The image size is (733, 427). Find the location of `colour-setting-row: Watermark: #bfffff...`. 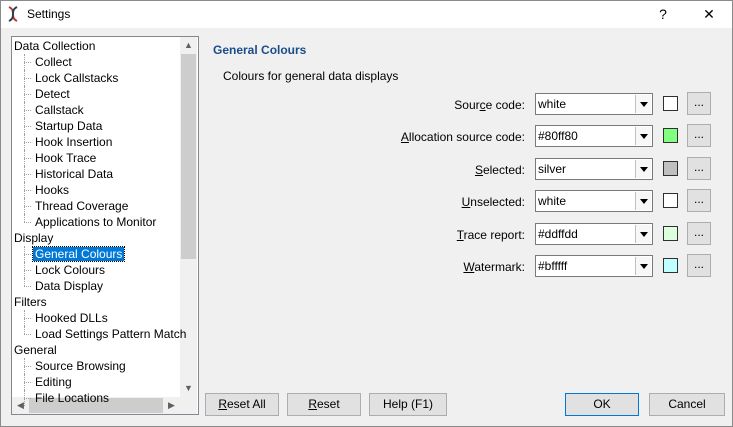

colour-setting-row: Watermark: #bfffff... is located at coordinates (461, 266).